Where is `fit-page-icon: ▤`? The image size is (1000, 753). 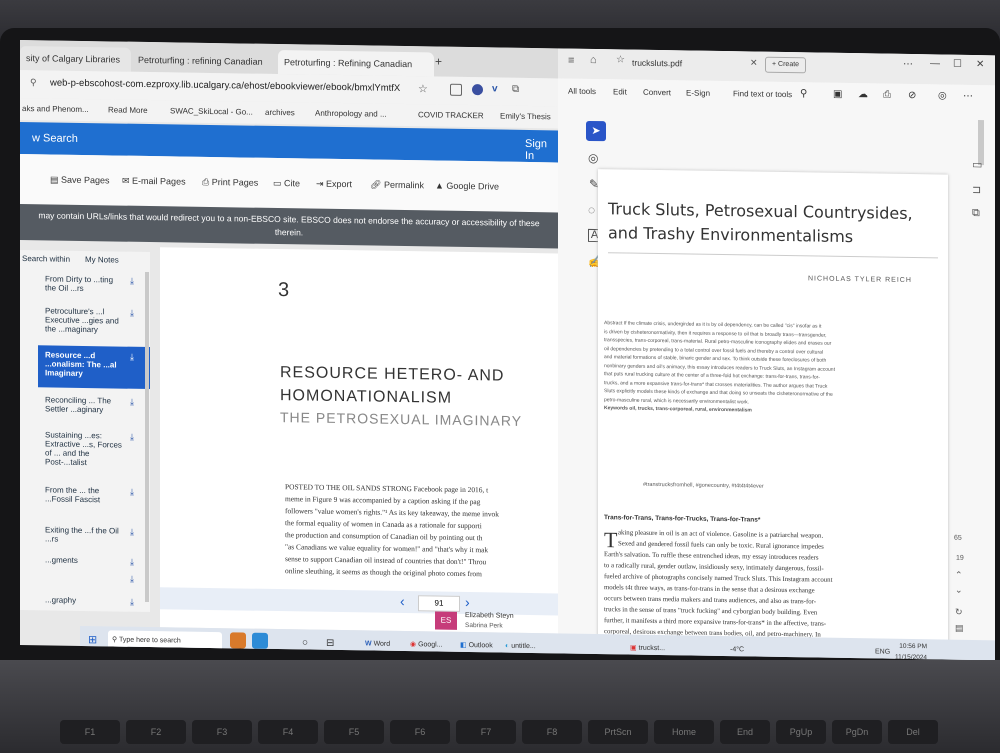 fit-page-icon: ▤ is located at coordinates (959, 628).